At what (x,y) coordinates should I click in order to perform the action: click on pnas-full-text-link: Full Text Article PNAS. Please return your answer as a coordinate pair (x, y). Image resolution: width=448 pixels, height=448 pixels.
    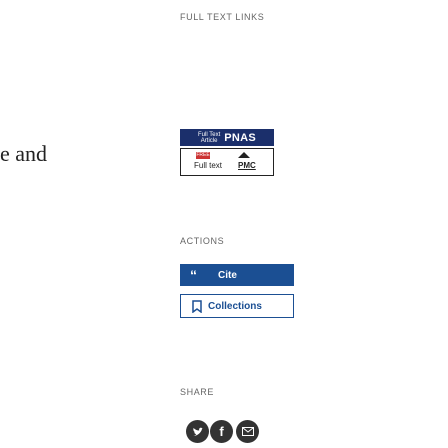
    Looking at the image, I should click on (227, 137).